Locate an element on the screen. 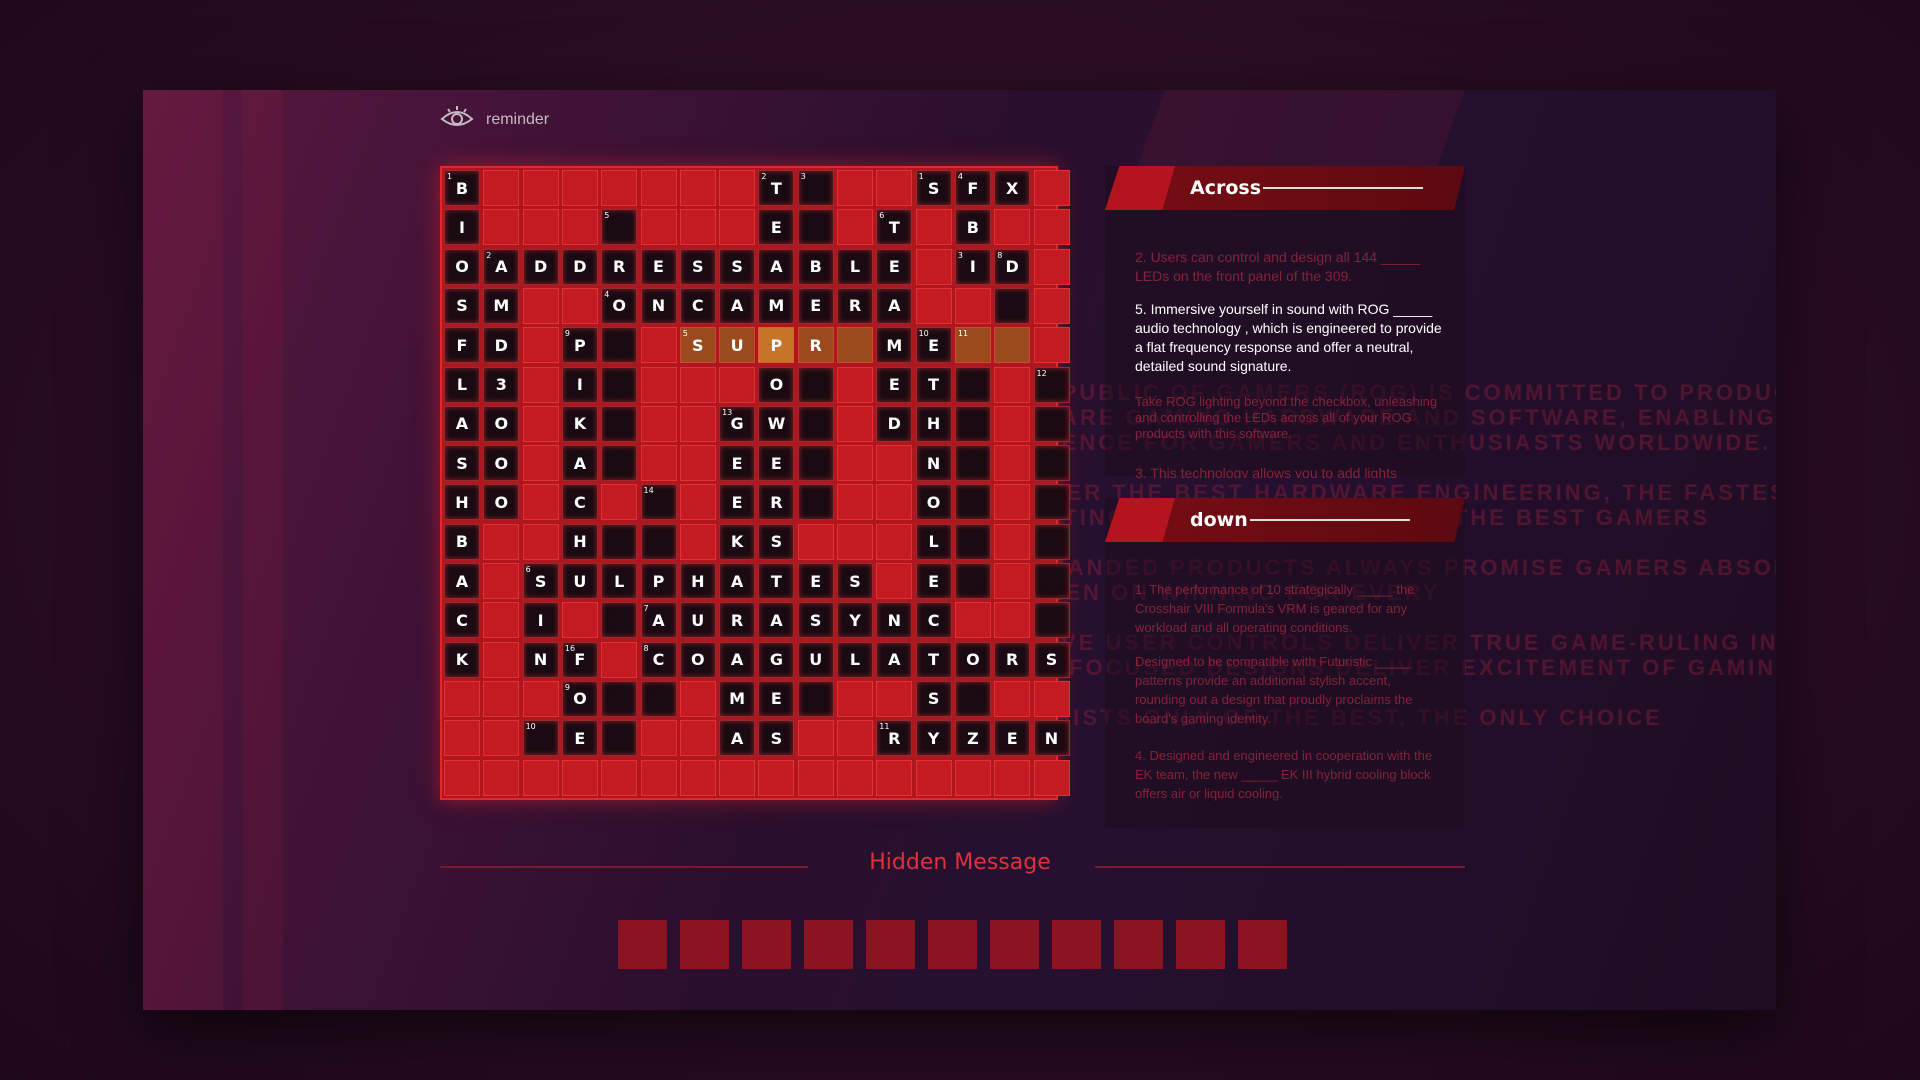  grid-cell: X is located at coordinates (1012, 188).